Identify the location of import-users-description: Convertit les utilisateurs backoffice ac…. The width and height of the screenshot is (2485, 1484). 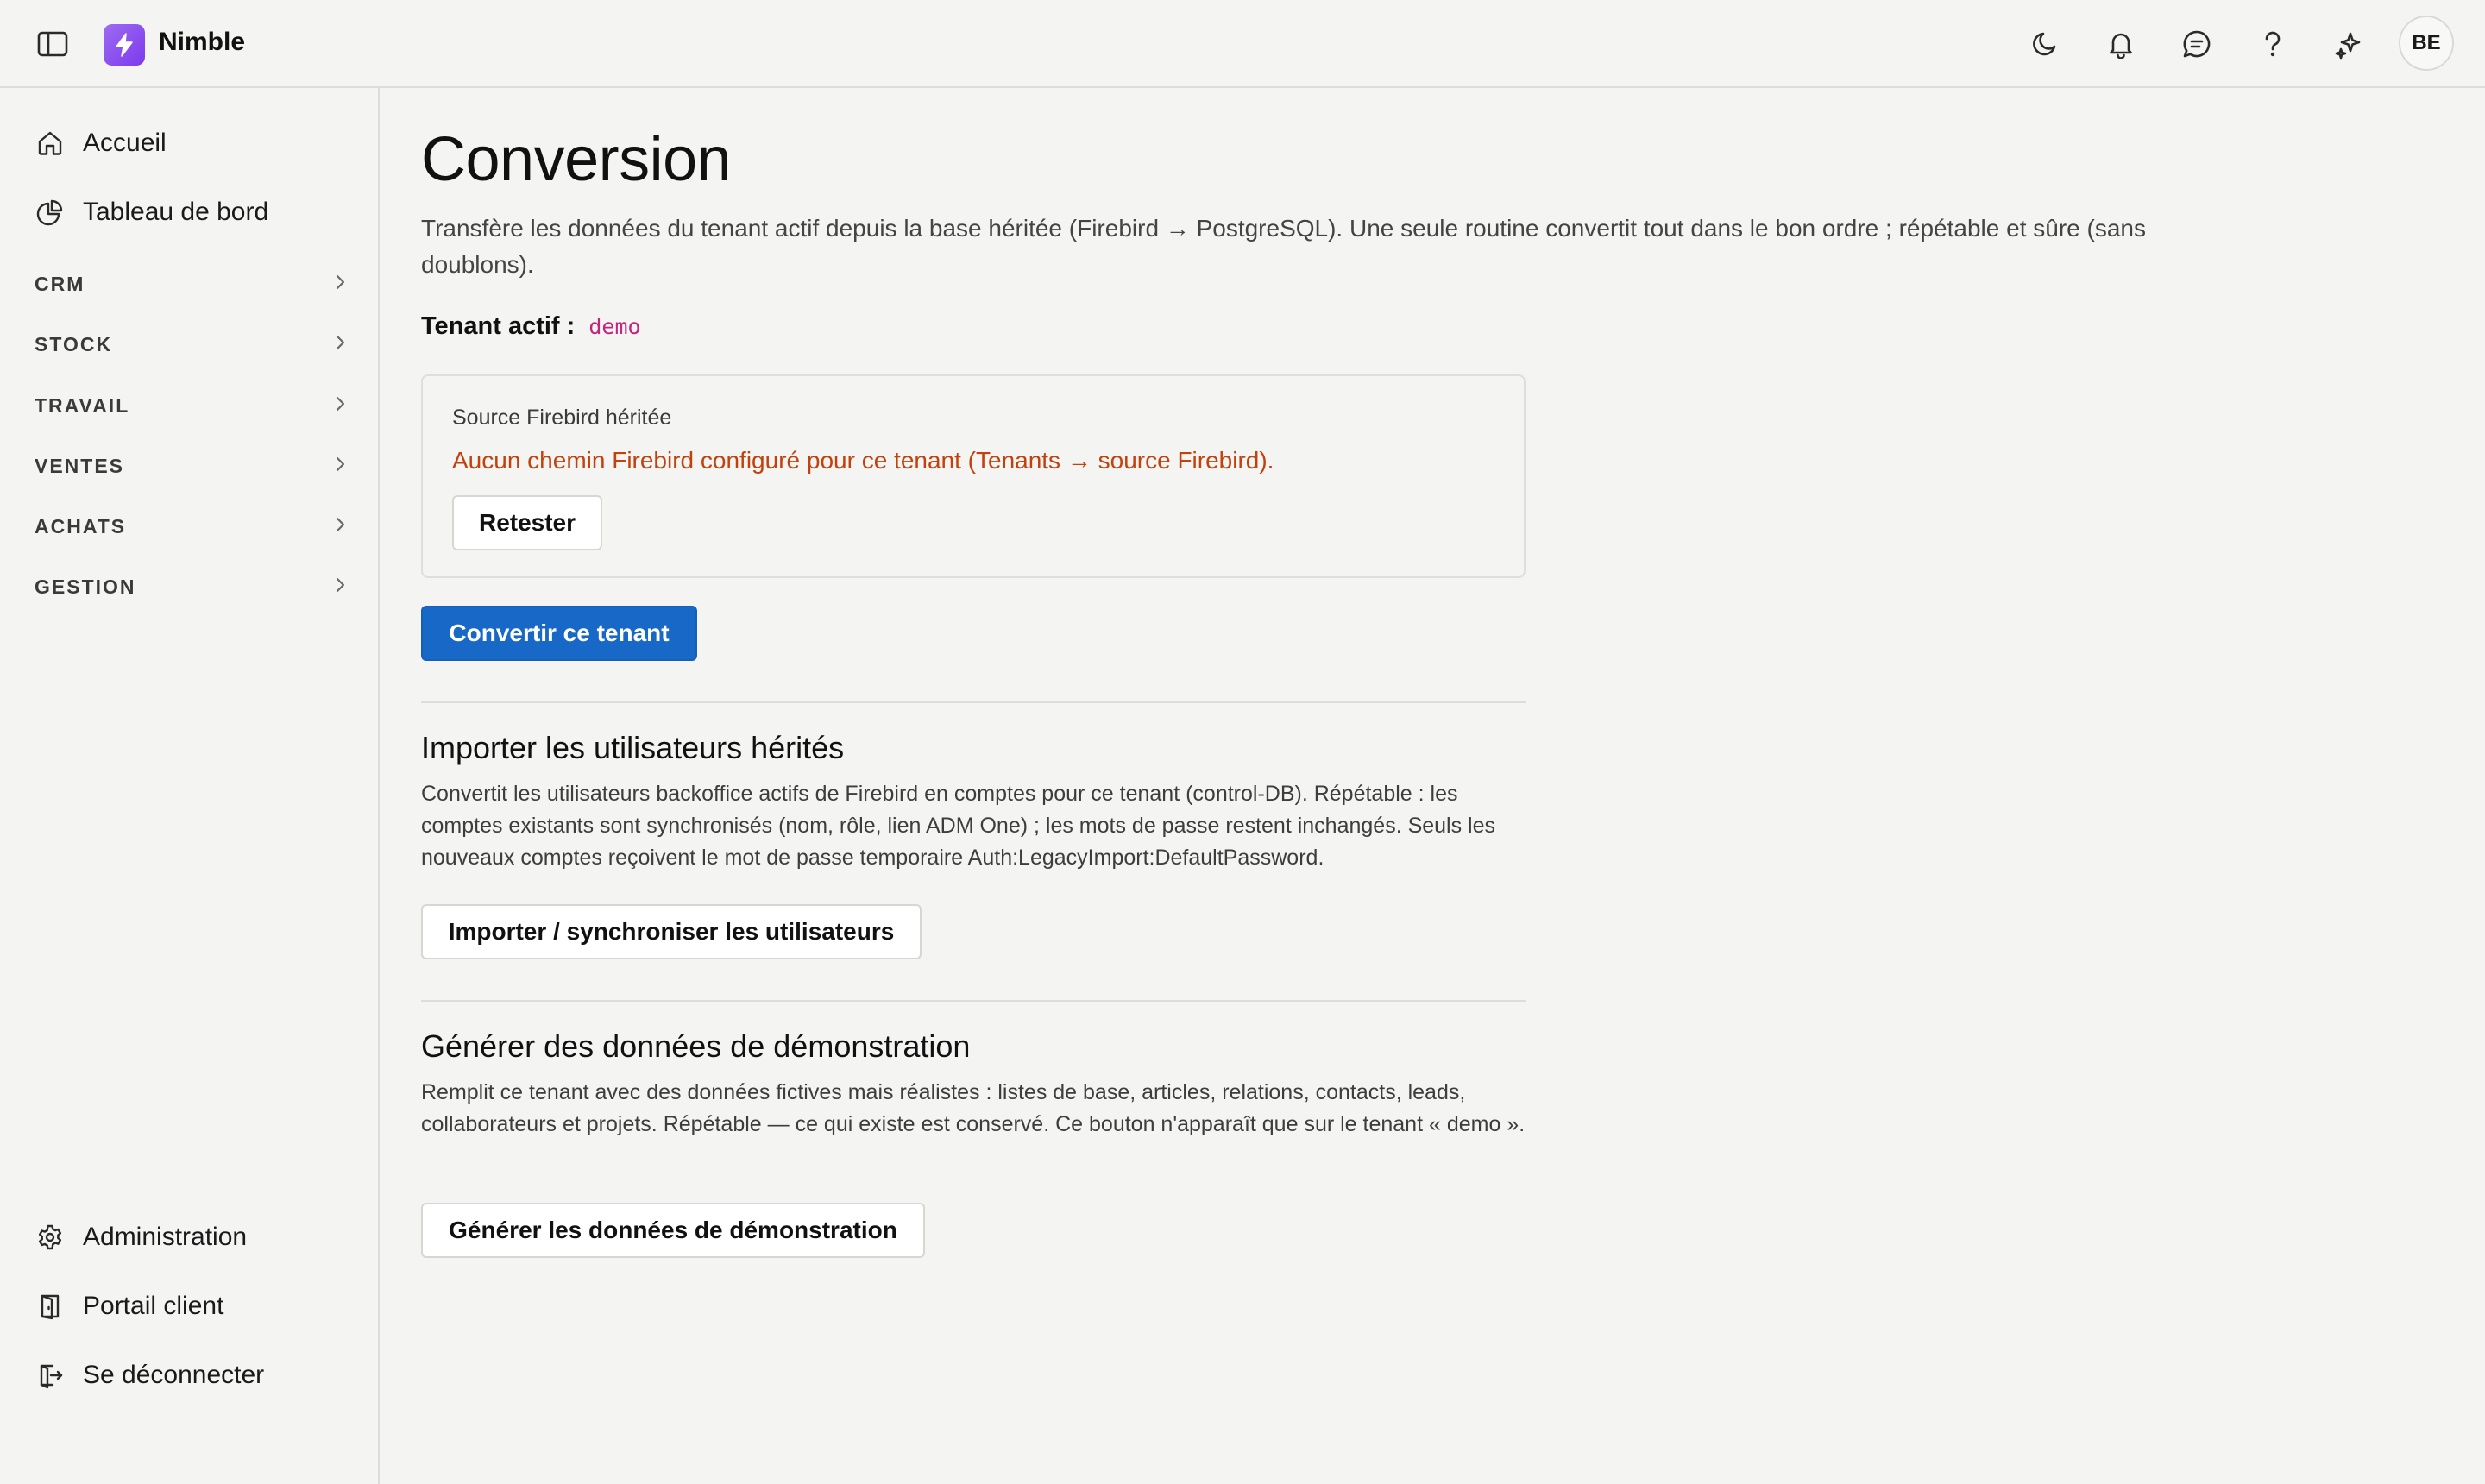
(958, 826).